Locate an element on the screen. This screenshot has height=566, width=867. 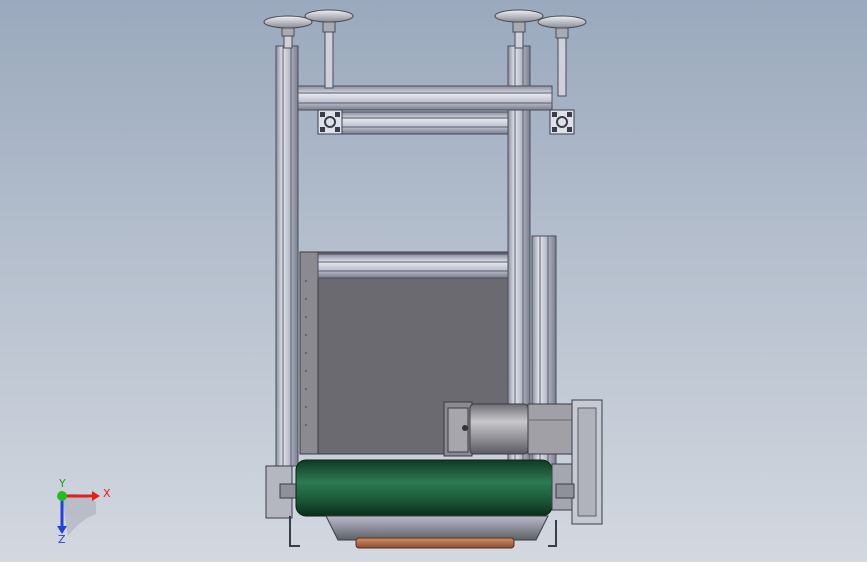
left-corner-bracket is located at coordinates (330, 122).